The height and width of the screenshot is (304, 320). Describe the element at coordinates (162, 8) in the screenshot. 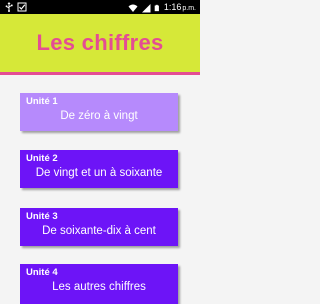

I see `status-bar-system: 1:16p.m.` at that location.